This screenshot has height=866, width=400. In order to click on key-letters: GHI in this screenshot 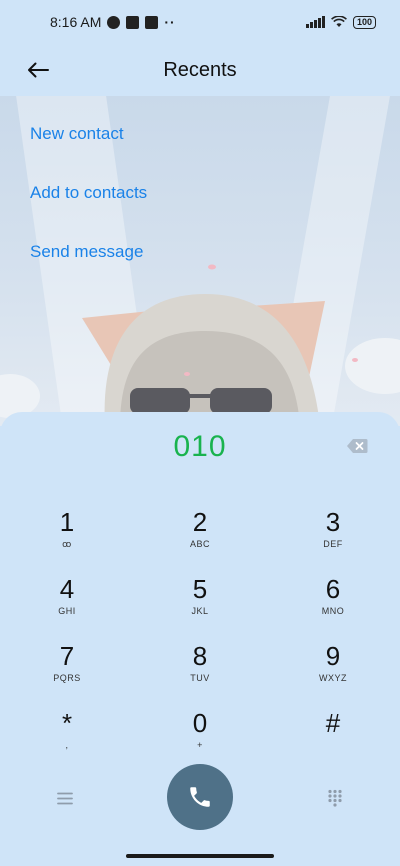, I will do `click(67, 611)`.